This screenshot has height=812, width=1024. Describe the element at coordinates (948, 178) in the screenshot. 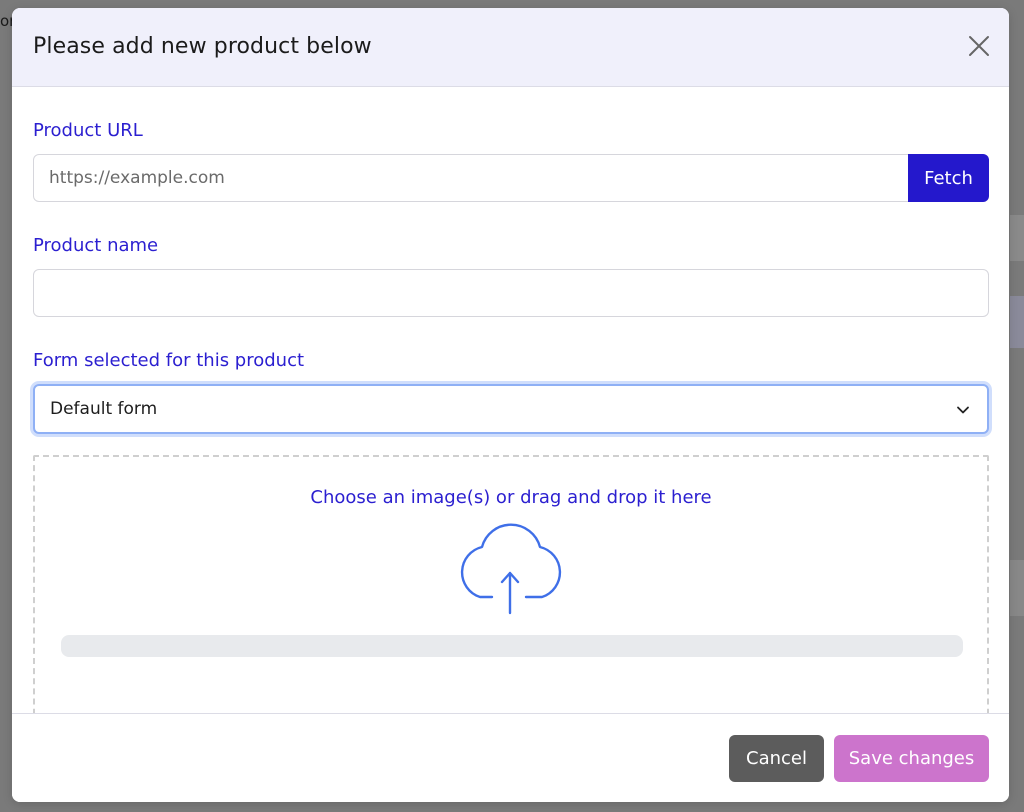

I see `fetch-button: Fetch` at that location.